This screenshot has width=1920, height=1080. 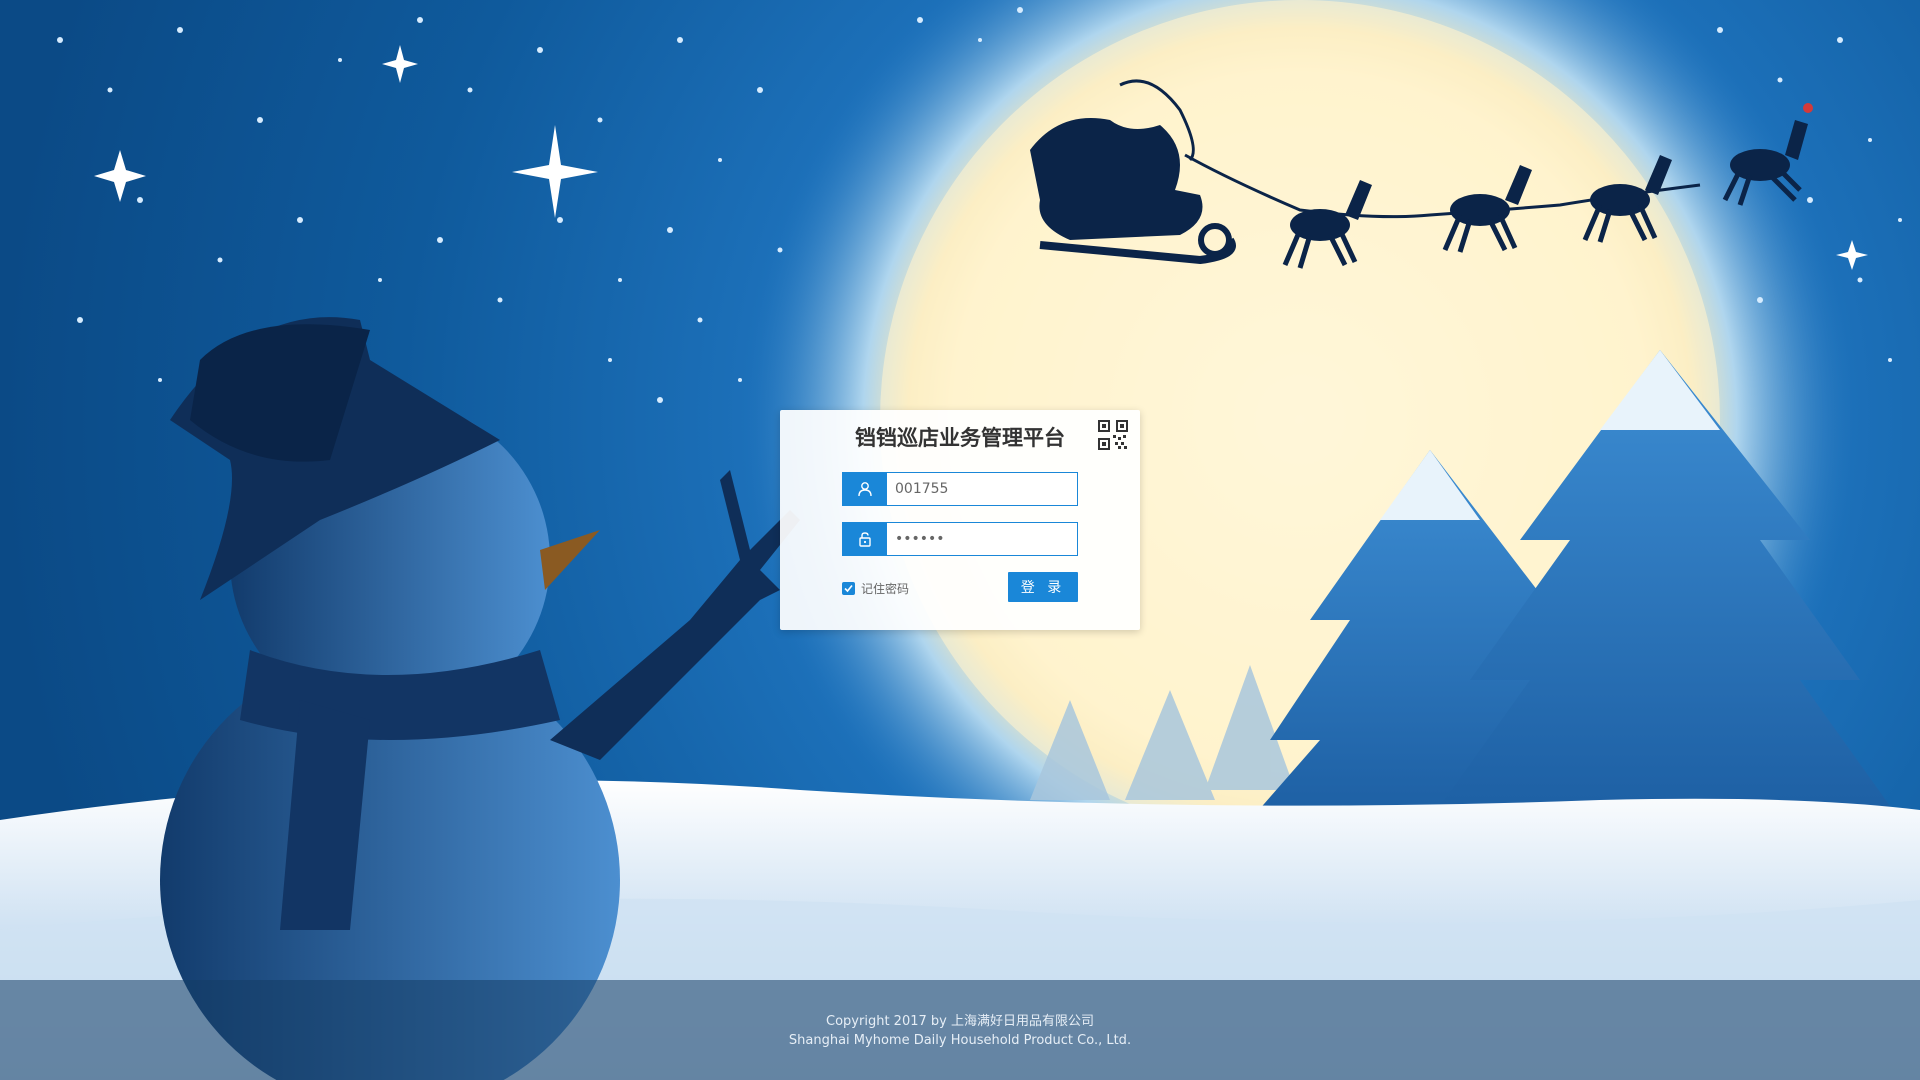 What do you see at coordinates (1113, 435) in the screenshot?
I see `qr-code-icon` at bounding box center [1113, 435].